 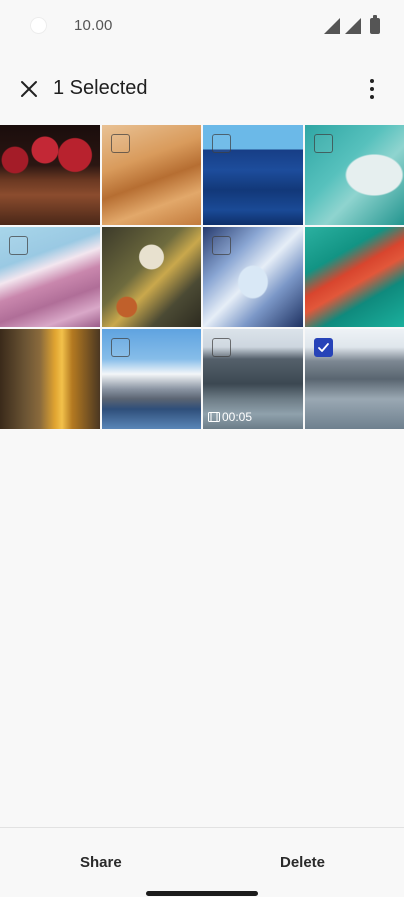 I want to click on status-icons, so click(x=352, y=24).